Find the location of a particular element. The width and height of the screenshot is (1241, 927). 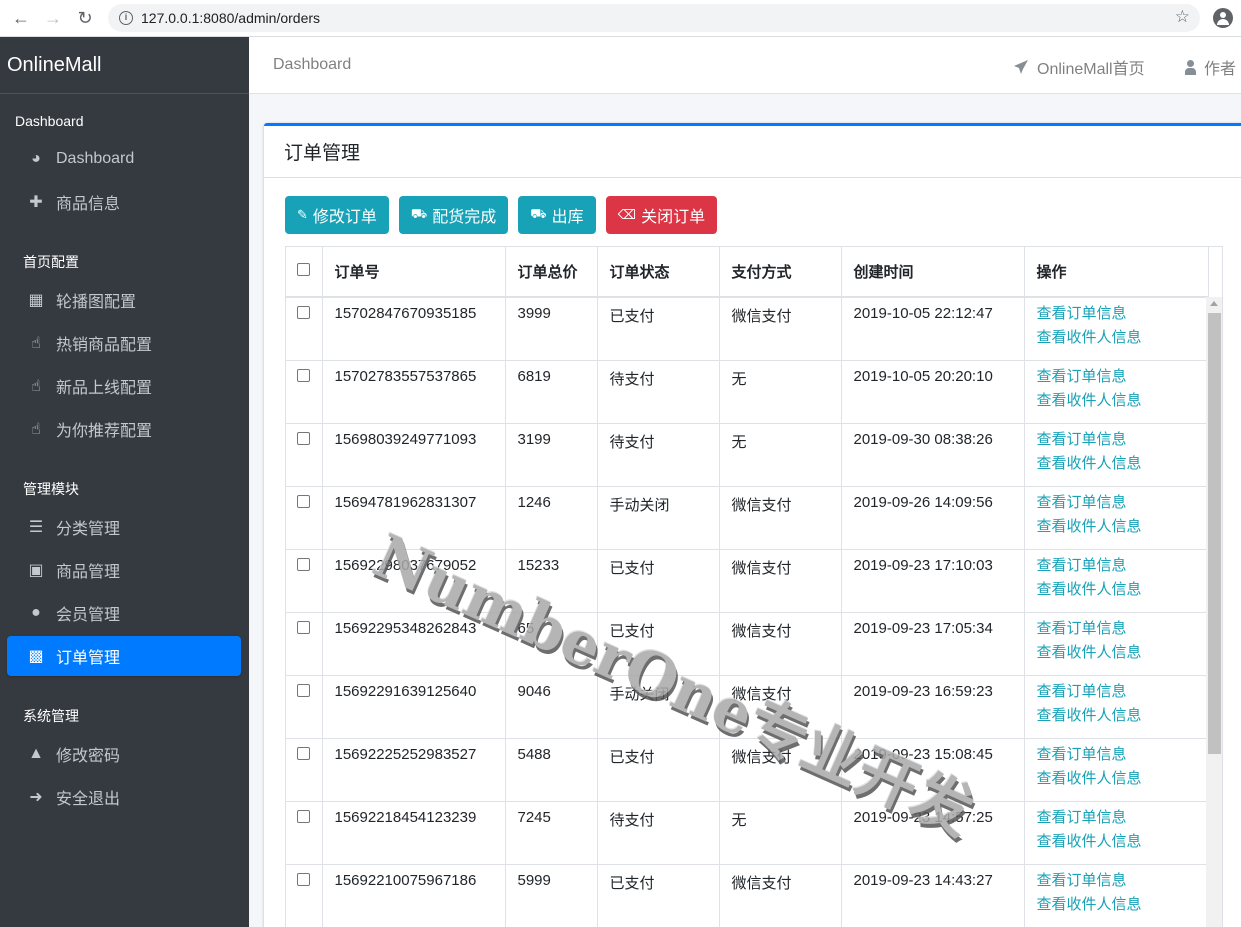

cell-created: 2019-09-23 15:08:45 is located at coordinates (933, 770).